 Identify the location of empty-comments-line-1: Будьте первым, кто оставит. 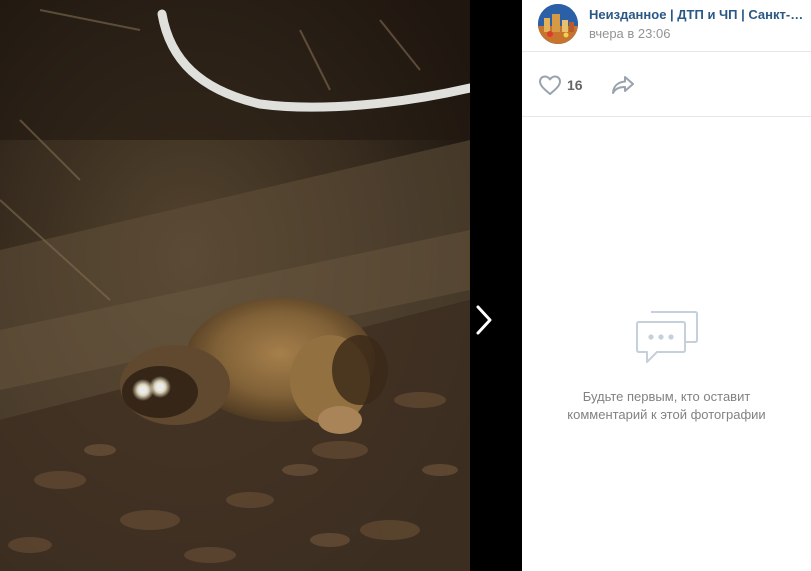
(666, 396).